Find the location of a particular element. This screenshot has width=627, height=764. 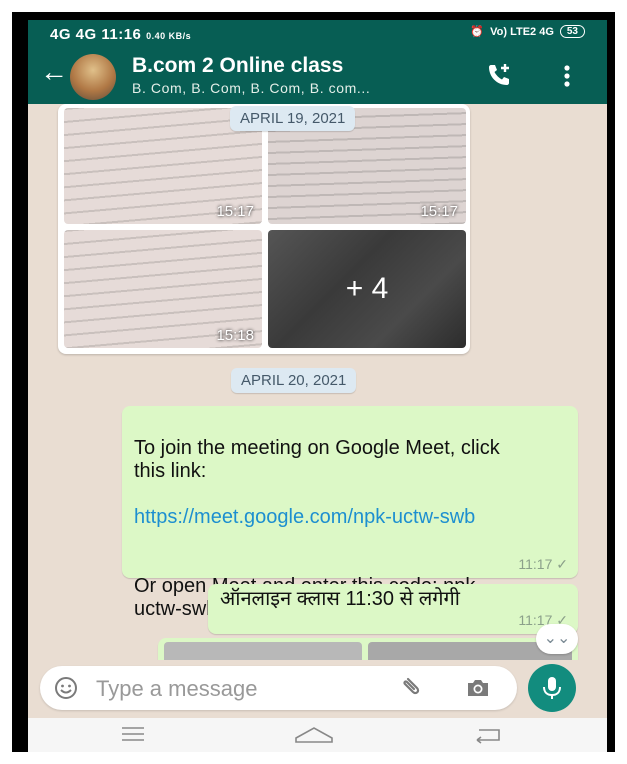

system-nav-bar is located at coordinates (317, 735).